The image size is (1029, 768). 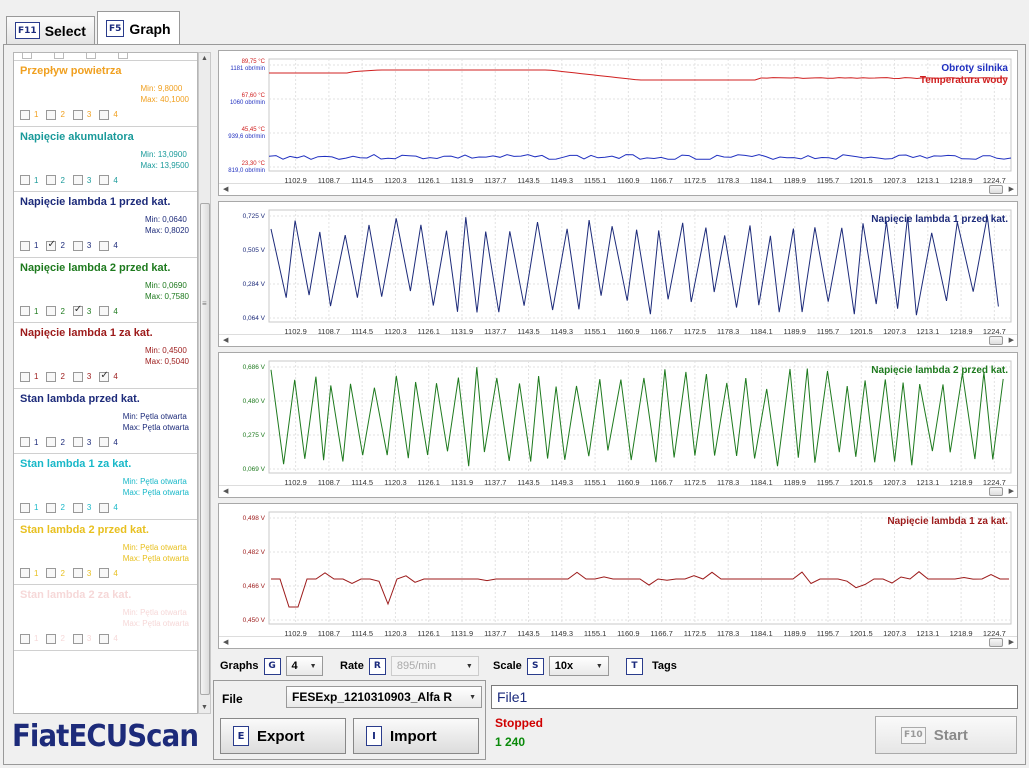 I want to click on graph-2-scrollbar: ◀ ▶, so click(x=618, y=340).